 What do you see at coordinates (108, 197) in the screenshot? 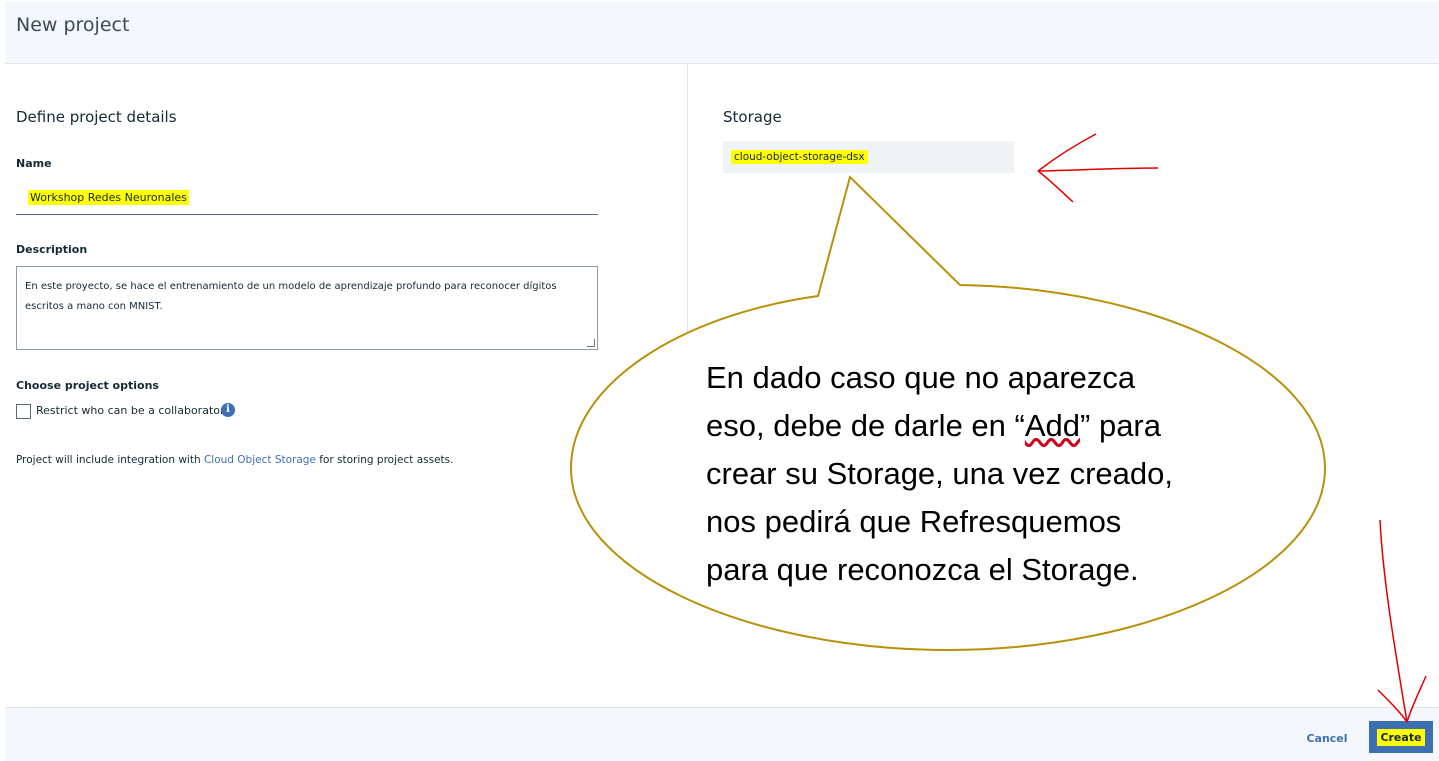
I see `name-value: Workshop Redes Neuronales` at bounding box center [108, 197].